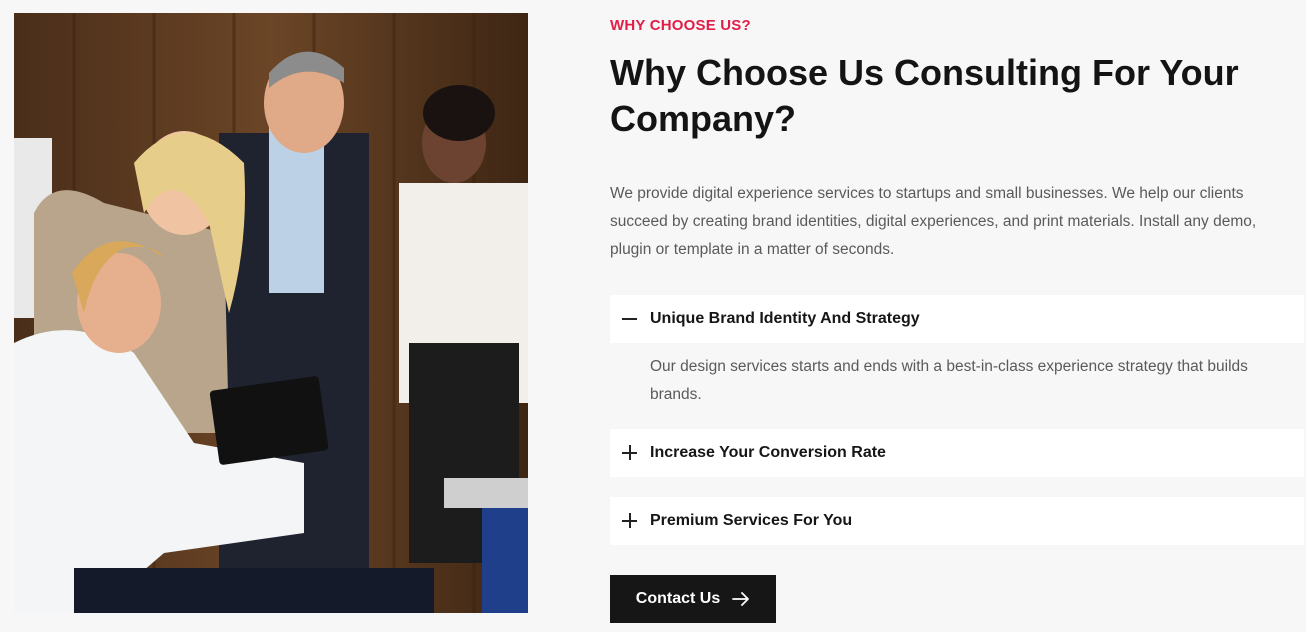 The image size is (1306, 632). What do you see at coordinates (680, 25) in the screenshot?
I see `section-eyebrow: WHY CHOOSE US?` at bounding box center [680, 25].